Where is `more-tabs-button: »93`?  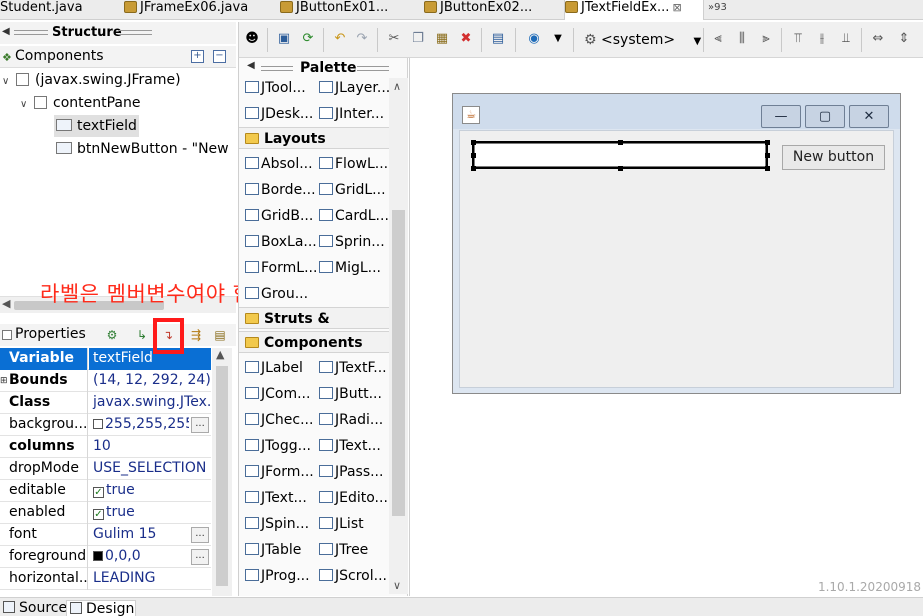
more-tabs-button: »93 is located at coordinates (728, 10).